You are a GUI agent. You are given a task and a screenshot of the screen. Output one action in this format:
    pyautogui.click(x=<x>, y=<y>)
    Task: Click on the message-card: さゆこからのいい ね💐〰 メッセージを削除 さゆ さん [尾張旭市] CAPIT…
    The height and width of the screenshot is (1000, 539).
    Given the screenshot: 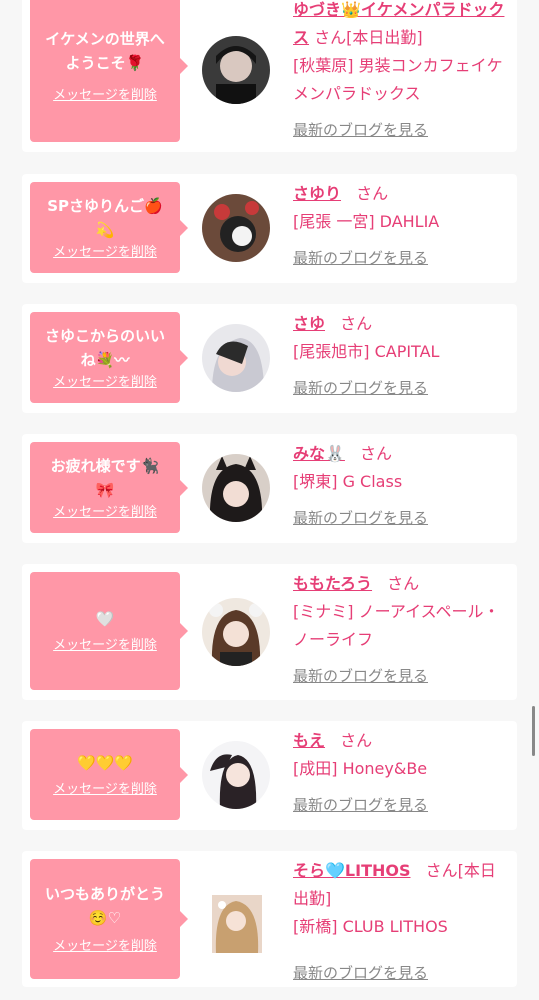 What is the action you would take?
    pyautogui.click(x=269, y=358)
    